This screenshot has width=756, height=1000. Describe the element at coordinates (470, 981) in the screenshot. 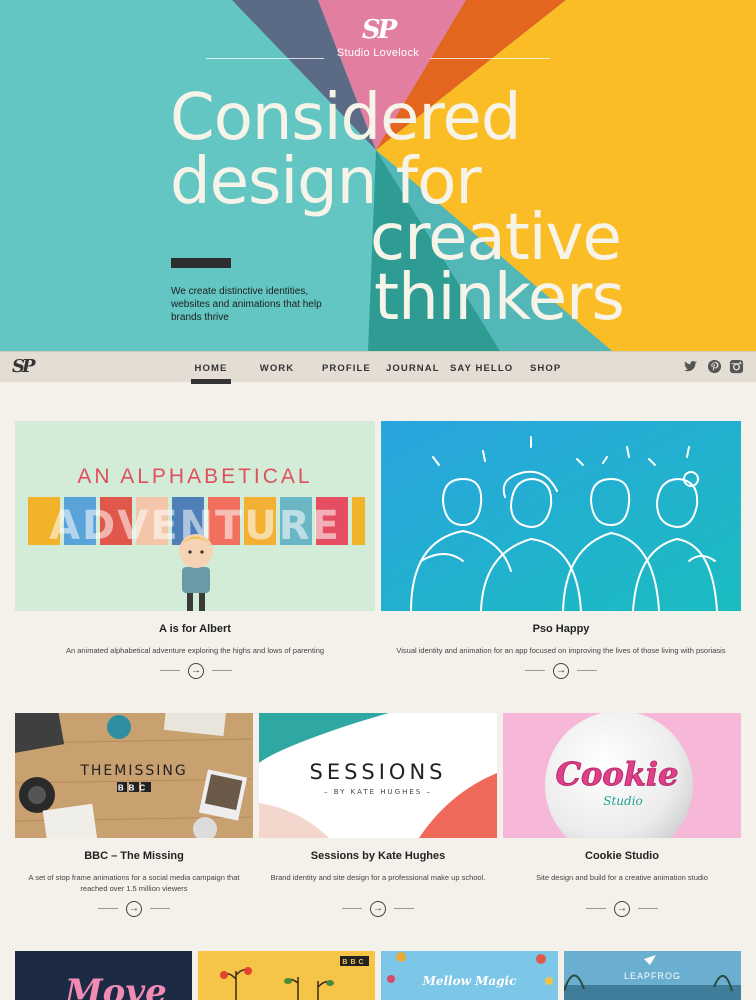

I see `svg-text: Mellow Magic` at that location.